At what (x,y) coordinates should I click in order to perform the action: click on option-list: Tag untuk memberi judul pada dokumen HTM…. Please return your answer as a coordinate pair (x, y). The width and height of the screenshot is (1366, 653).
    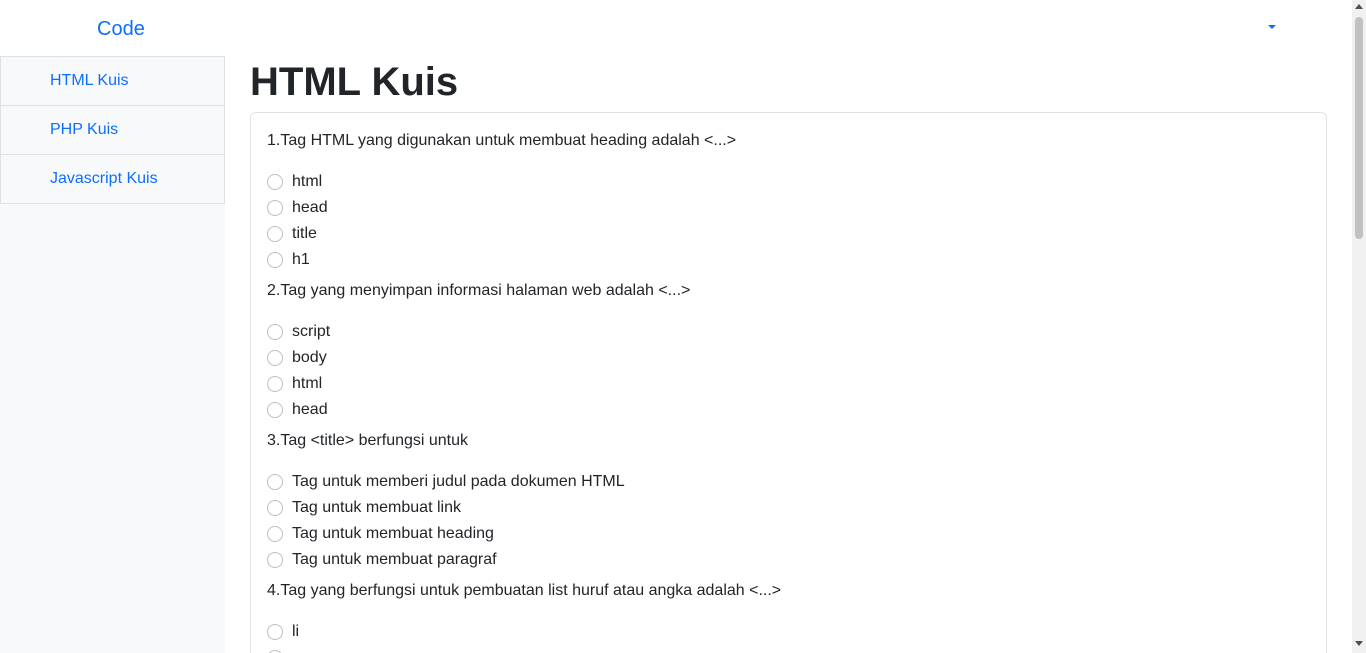
    Looking at the image, I should click on (788, 521).